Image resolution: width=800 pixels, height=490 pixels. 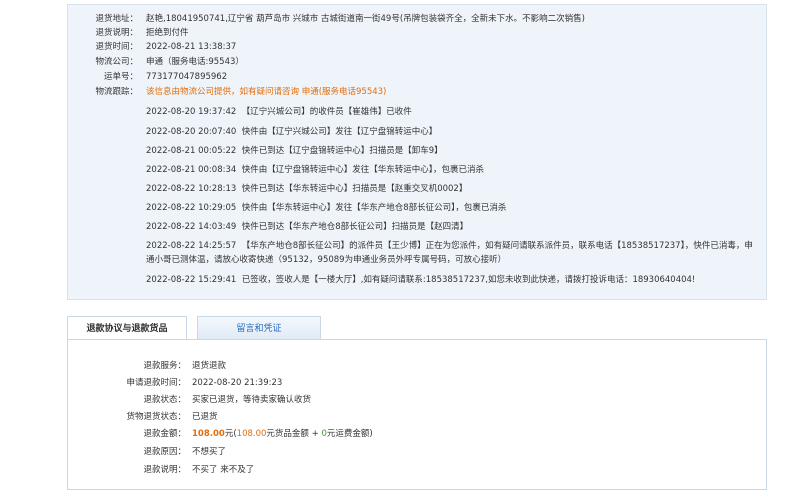 What do you see at coordinates (209, 366) in the screenshot?
I see `refund-service-value: 退货退款` at bounding box center [209, 366].